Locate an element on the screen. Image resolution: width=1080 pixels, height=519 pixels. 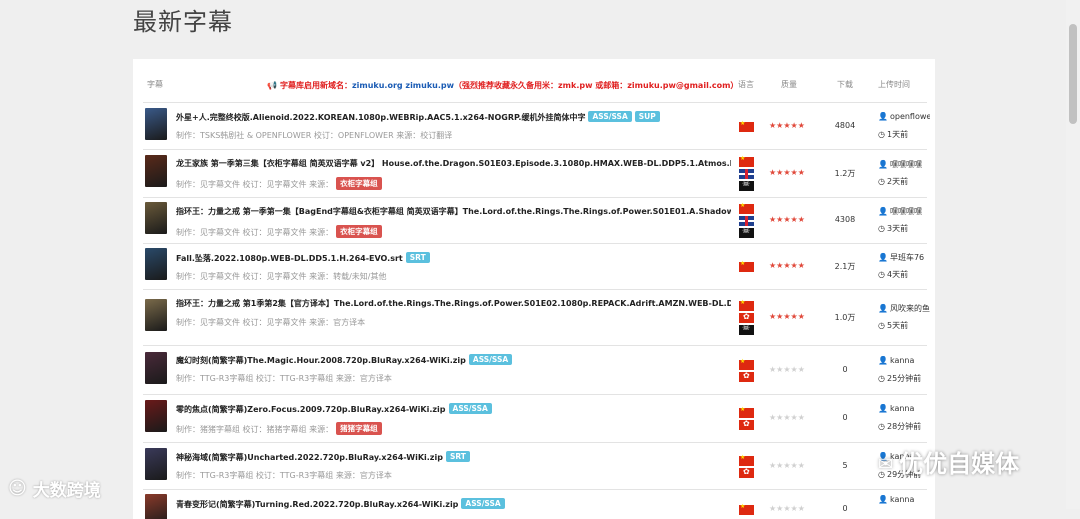
column-header-downloads: 下载 is located at coordinates (845, 84).